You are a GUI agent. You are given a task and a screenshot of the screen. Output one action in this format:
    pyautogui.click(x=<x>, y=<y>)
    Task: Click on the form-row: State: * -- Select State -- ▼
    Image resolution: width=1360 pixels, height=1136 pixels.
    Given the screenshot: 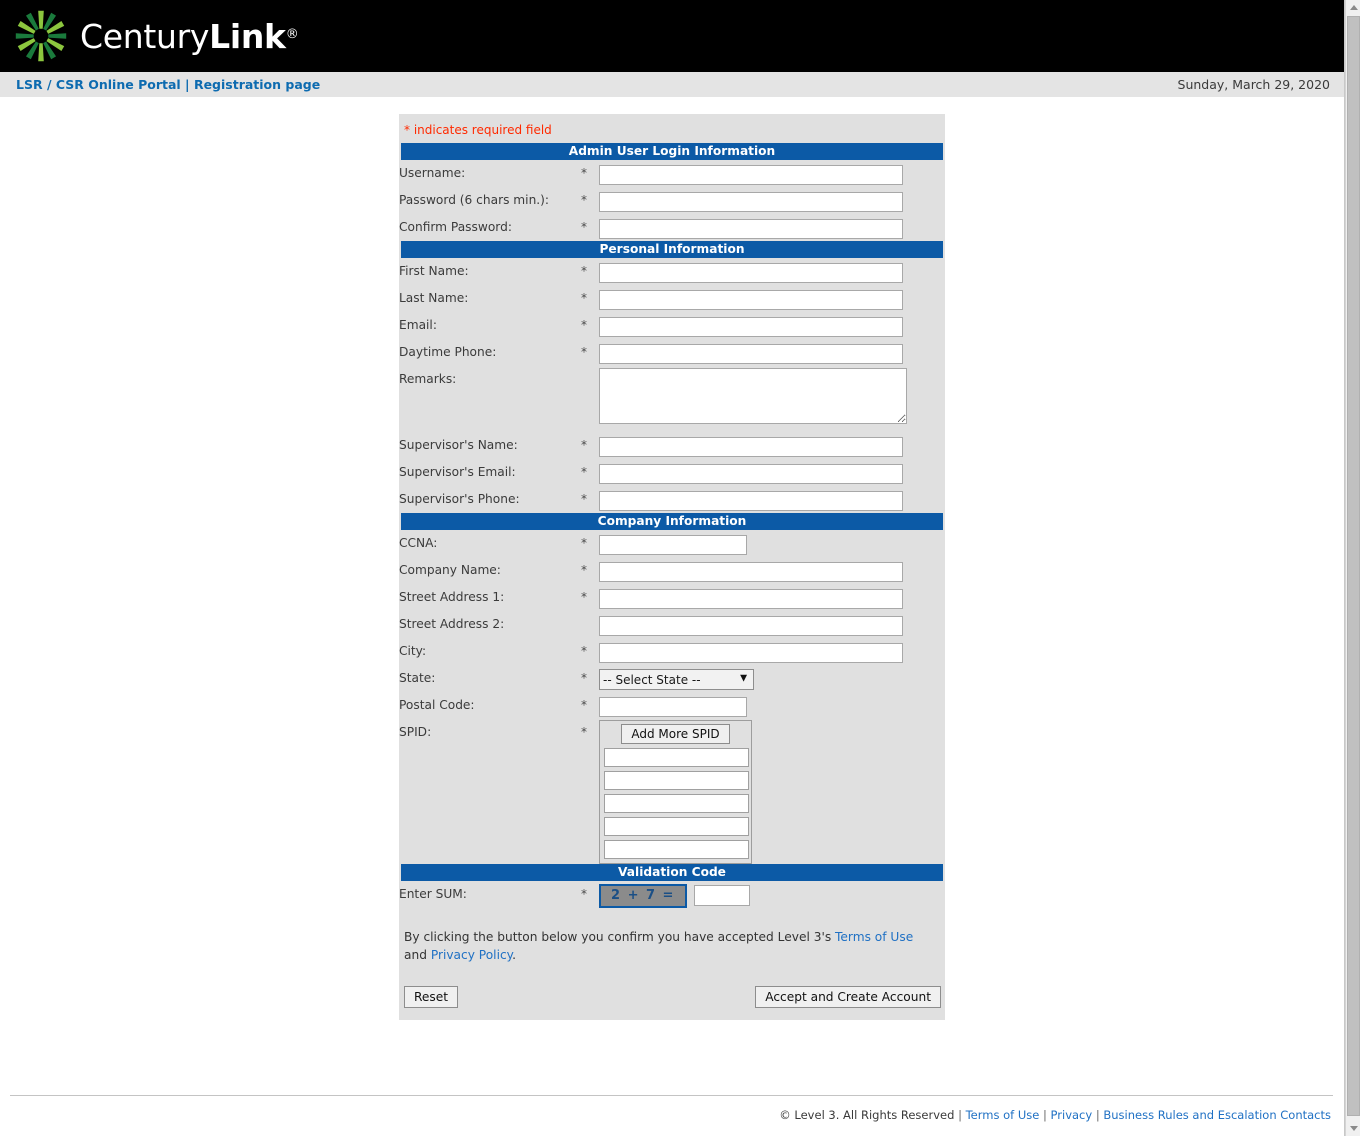 What is the action you would take?
    pyautogui.click(x=672, y=678)
    